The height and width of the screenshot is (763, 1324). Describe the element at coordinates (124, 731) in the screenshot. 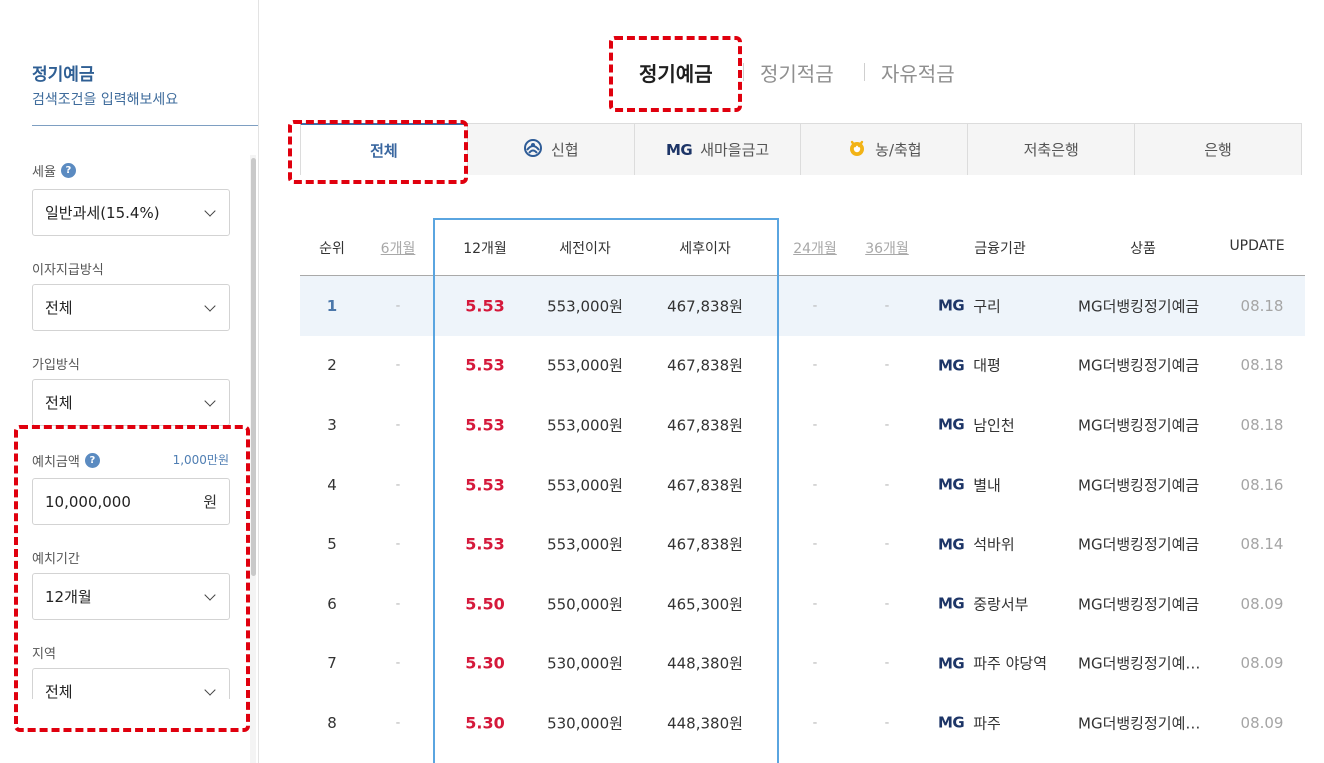

I see `sidebar-clip` at that location.